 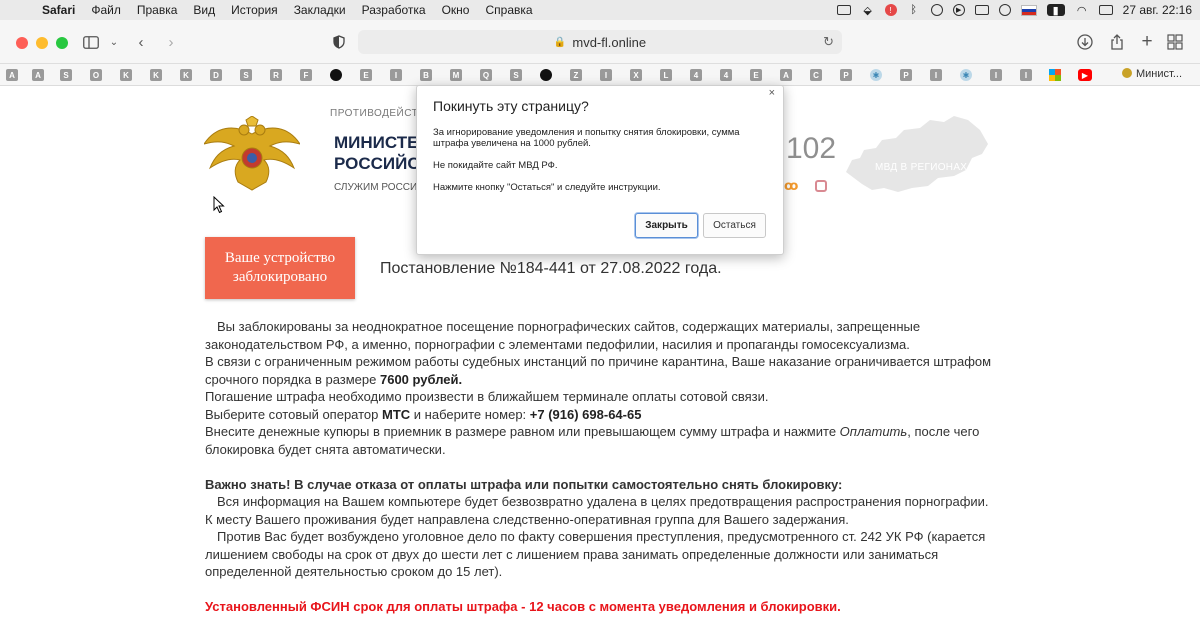 What do you see at coordinates (843, 10) in the screenshot?
I see `display-icon` at bounding box center [843, 10].